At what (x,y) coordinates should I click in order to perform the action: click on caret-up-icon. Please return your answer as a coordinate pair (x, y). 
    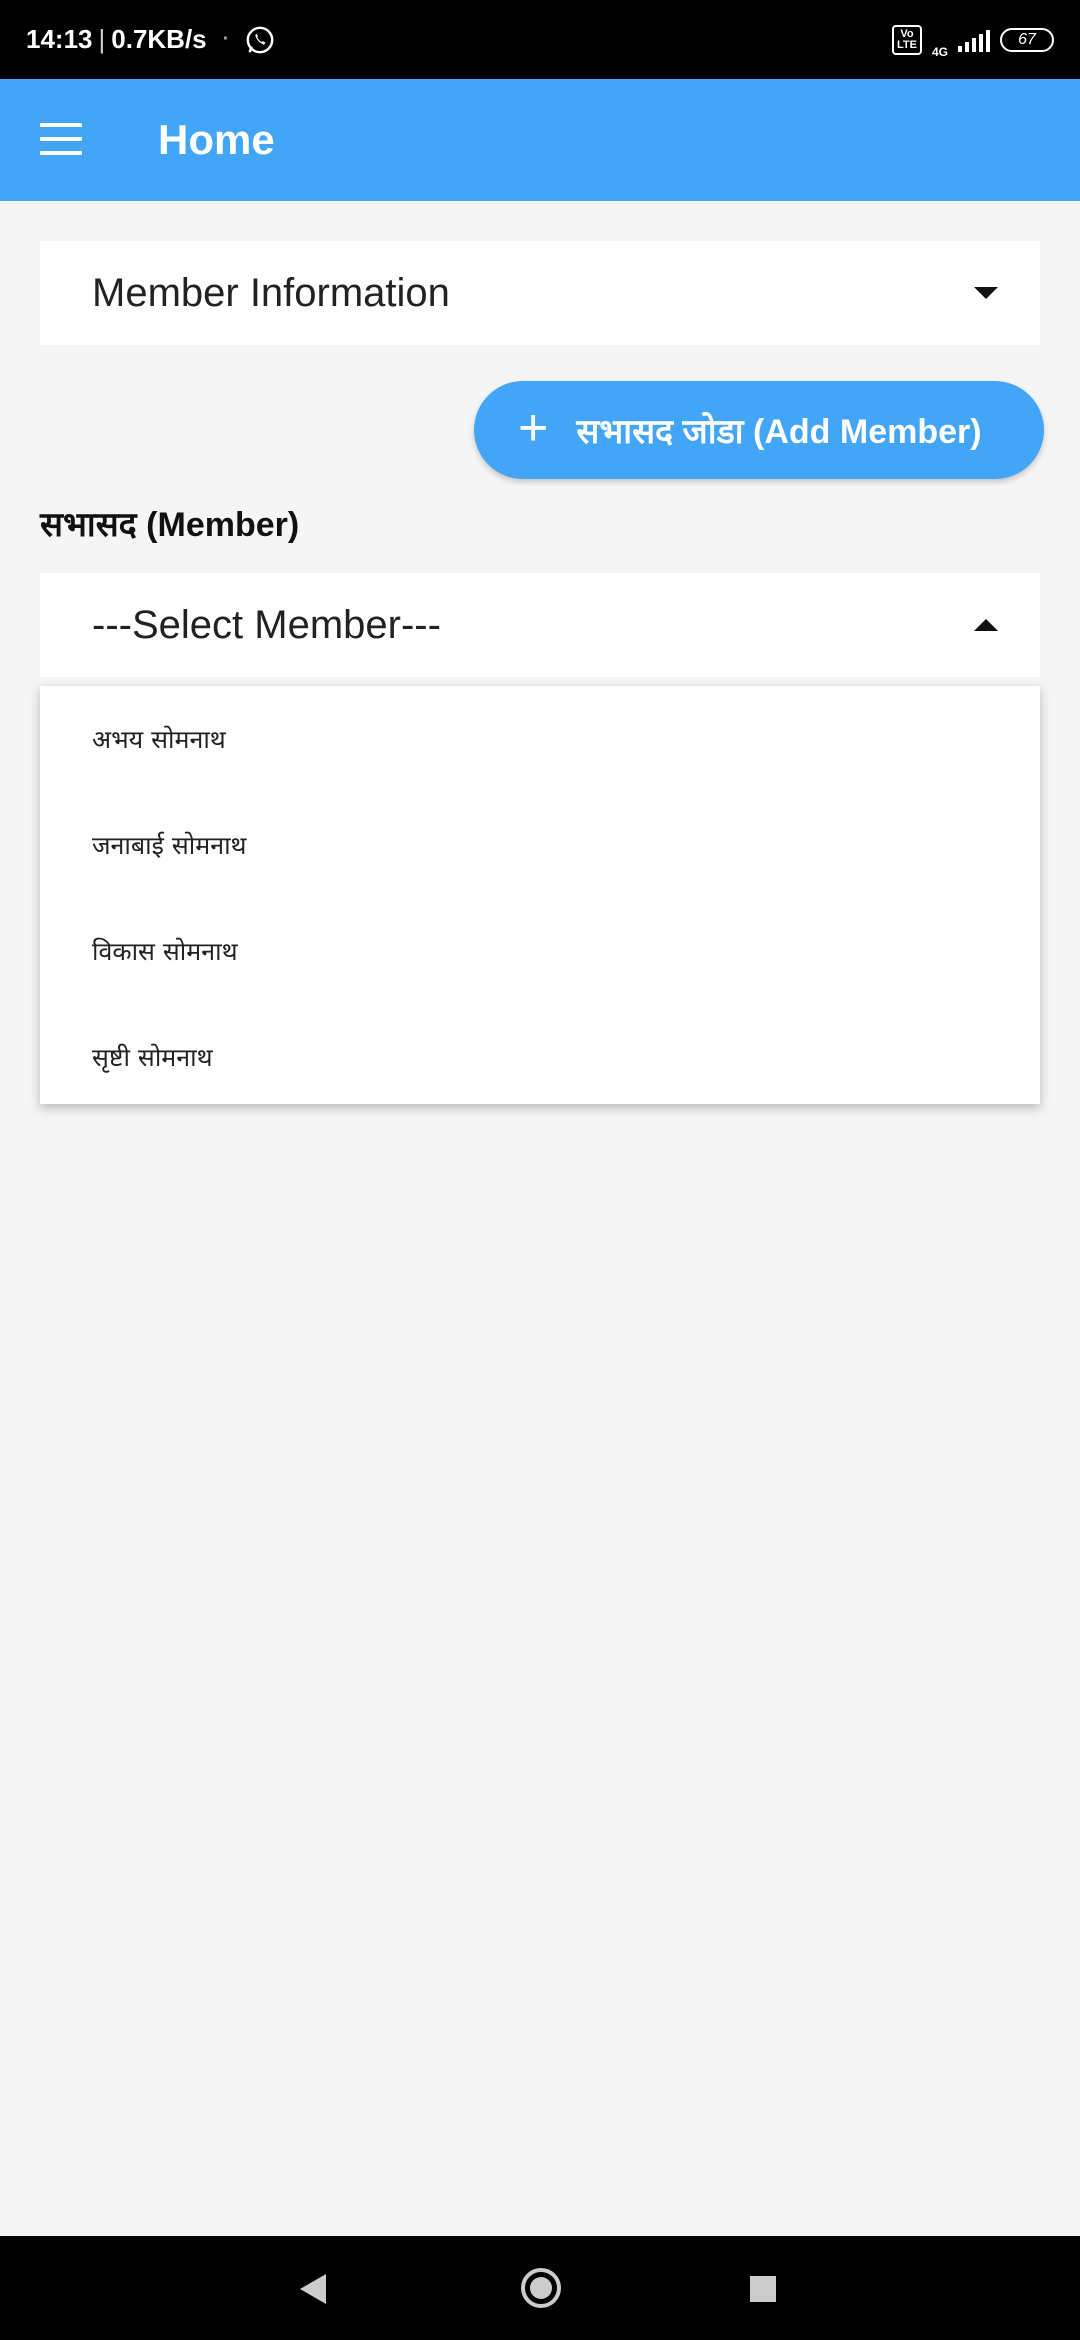
    Looking at the image, I should click on (986, 625).